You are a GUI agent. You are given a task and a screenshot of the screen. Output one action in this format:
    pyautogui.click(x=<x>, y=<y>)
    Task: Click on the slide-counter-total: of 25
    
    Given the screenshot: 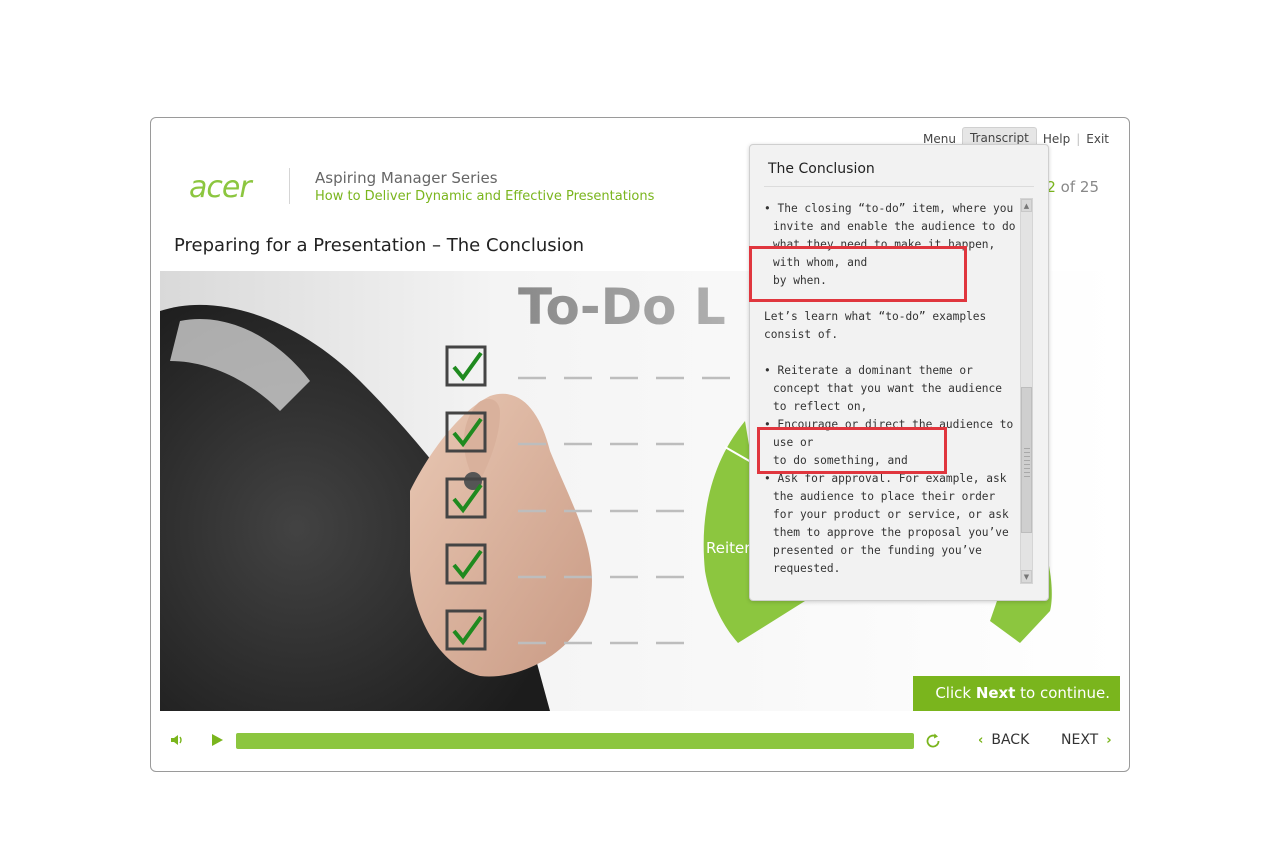 What is the action you would take?
    pyautogui.click(x=1077, y=187)
    